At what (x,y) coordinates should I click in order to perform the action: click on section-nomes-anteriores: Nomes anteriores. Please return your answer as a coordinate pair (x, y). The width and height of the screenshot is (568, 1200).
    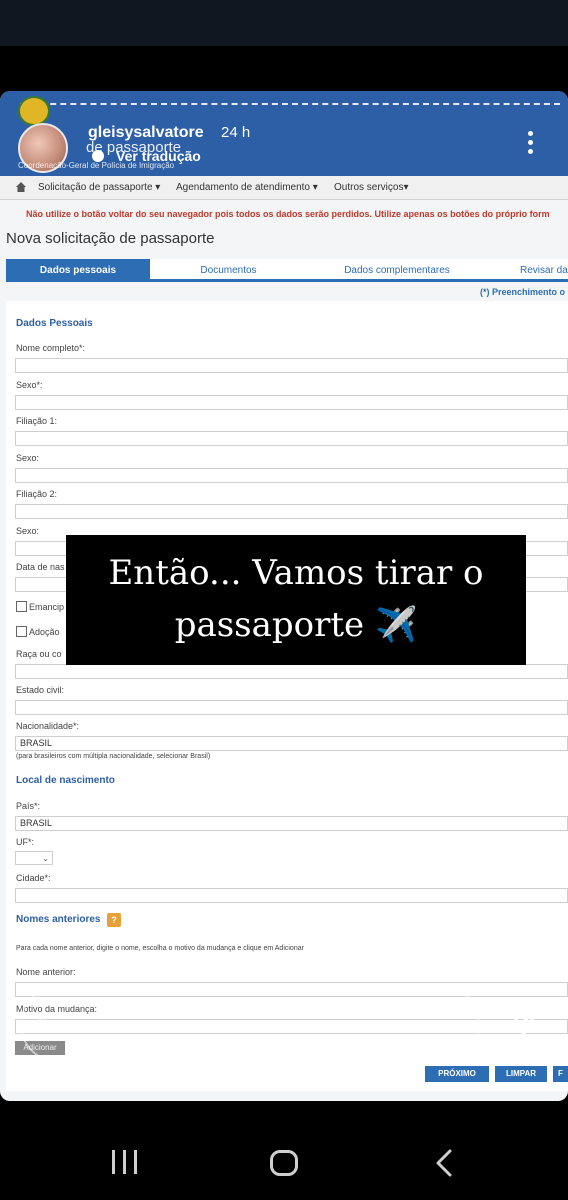
    Looking at the image, I should click on (58, 919).